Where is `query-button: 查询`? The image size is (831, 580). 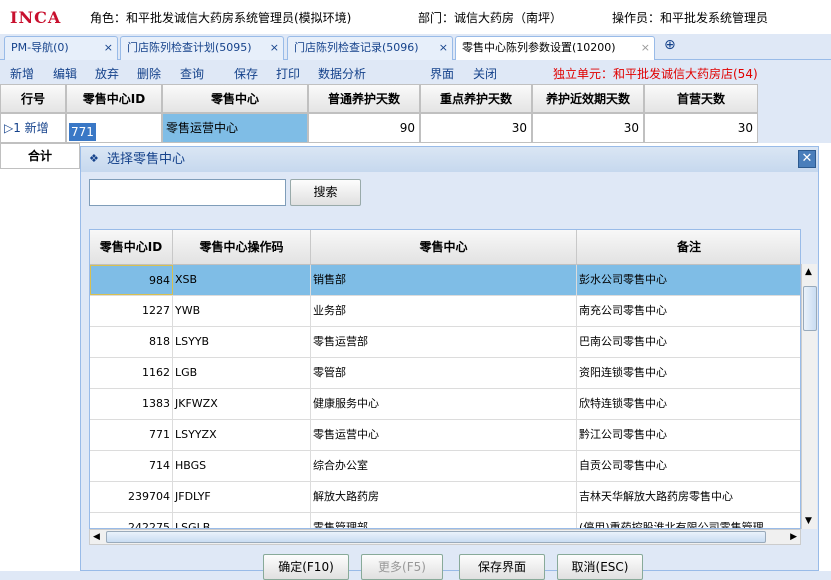
query-button: 查询 is located at coordinates (192, 73).